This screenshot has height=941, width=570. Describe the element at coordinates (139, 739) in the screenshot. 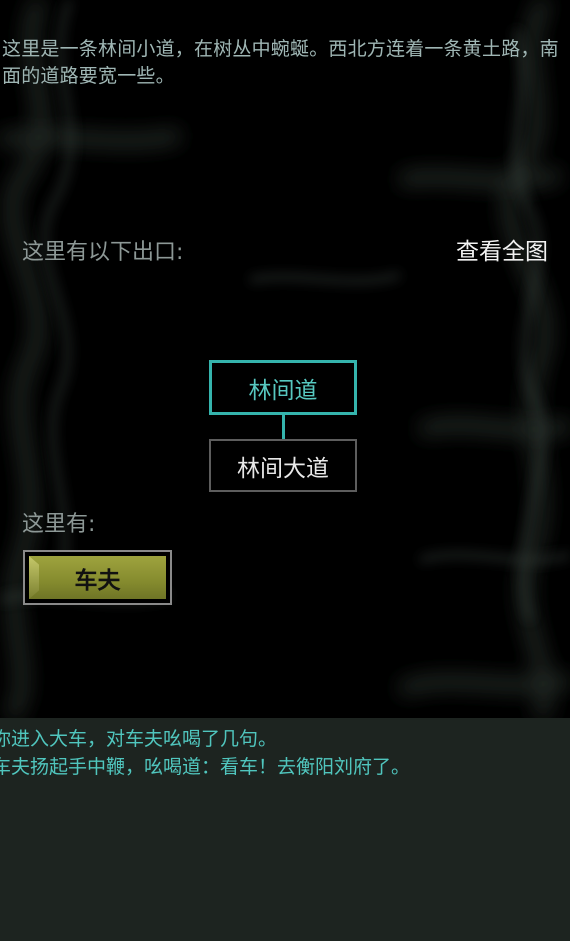

I see `log-line: 你进入大车，对车夫吆喝了几句。` at that location.